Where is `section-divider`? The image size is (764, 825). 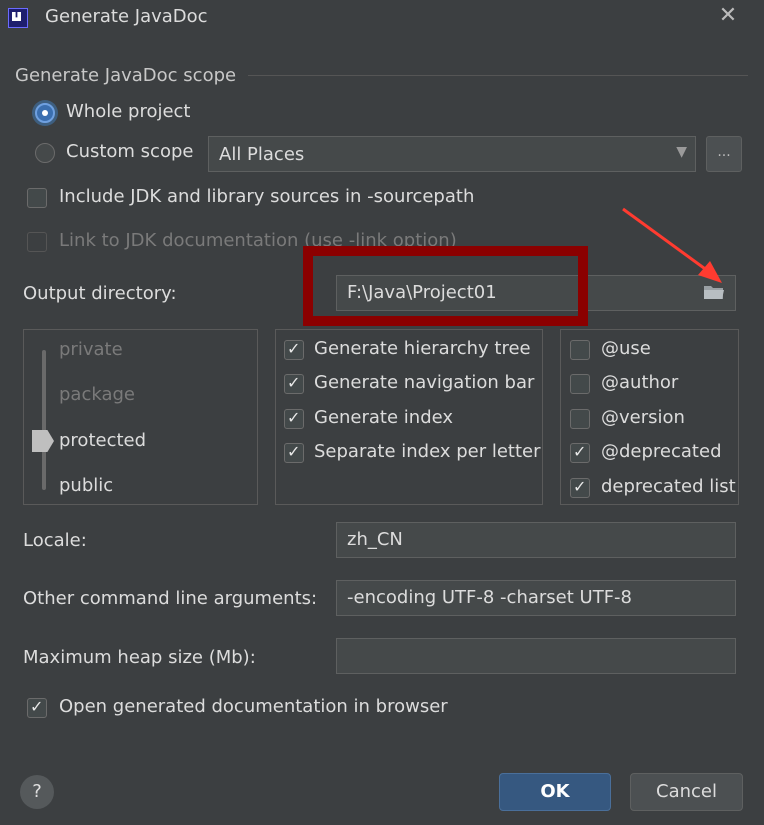
section-divider is located at coordinates (498, 75).